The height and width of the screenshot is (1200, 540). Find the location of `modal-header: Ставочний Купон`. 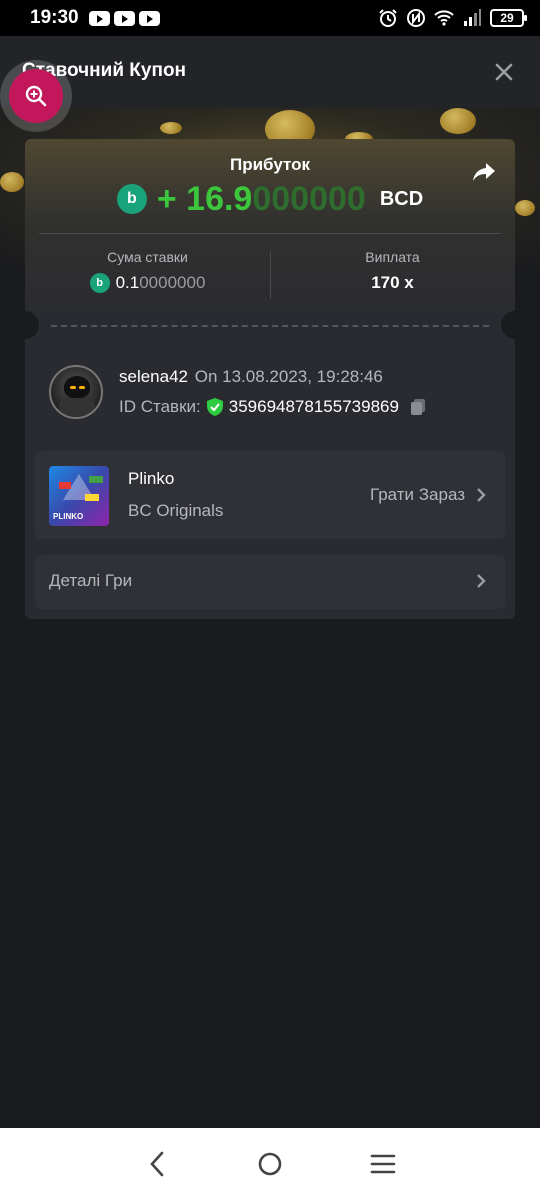

modal-header: Ставочний Купон is located at coordinates (270, 72).